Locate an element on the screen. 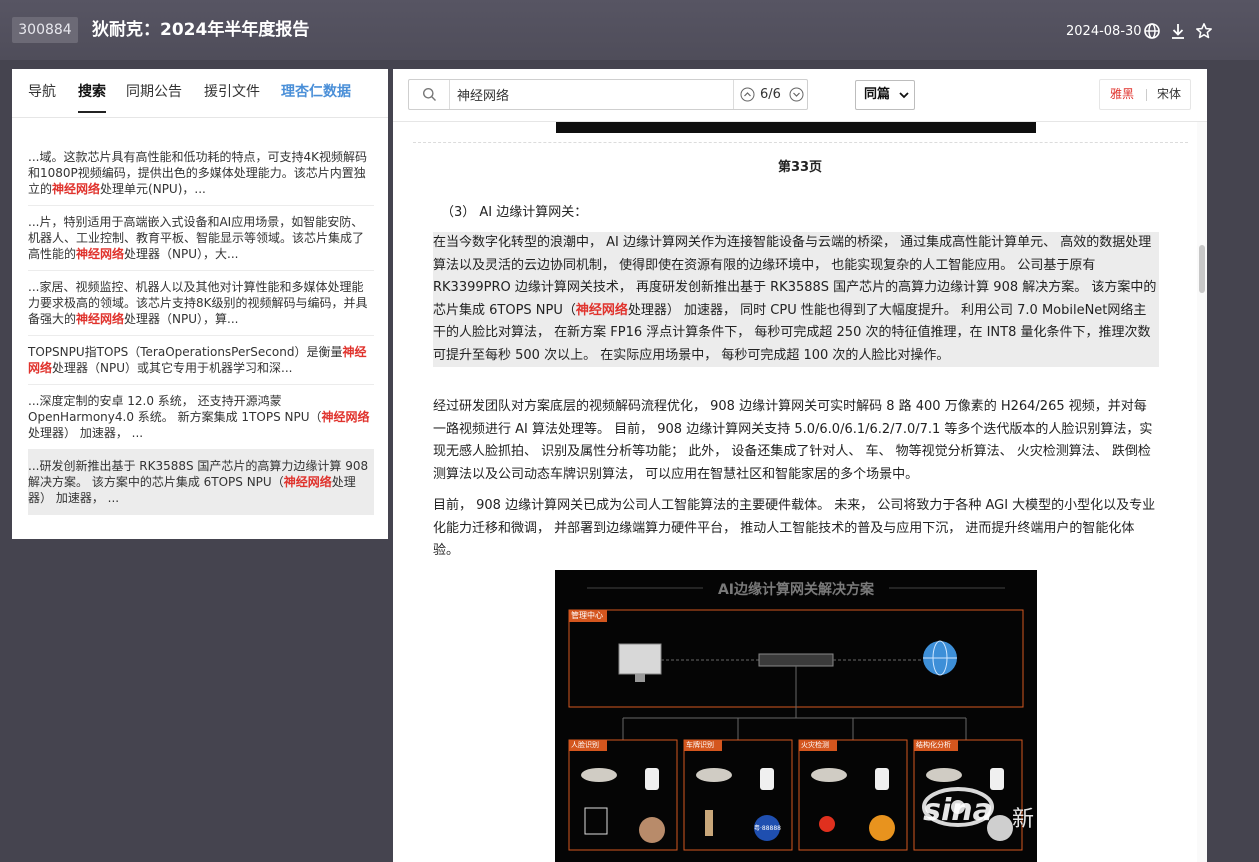 Image resolution: width=1259 pixels, height=862 pixels. previous-figure-edge is located at coordinates (796, 127).